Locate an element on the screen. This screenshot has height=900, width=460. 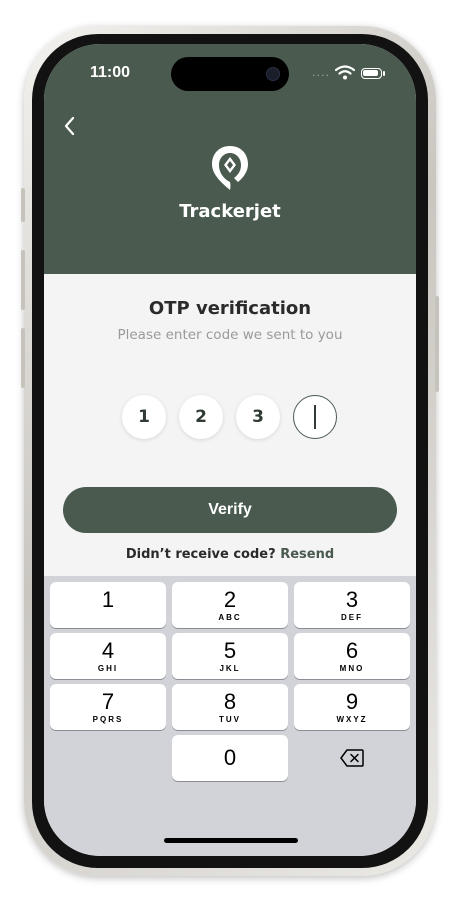
battery-icon is located at coordinates (371, 73).